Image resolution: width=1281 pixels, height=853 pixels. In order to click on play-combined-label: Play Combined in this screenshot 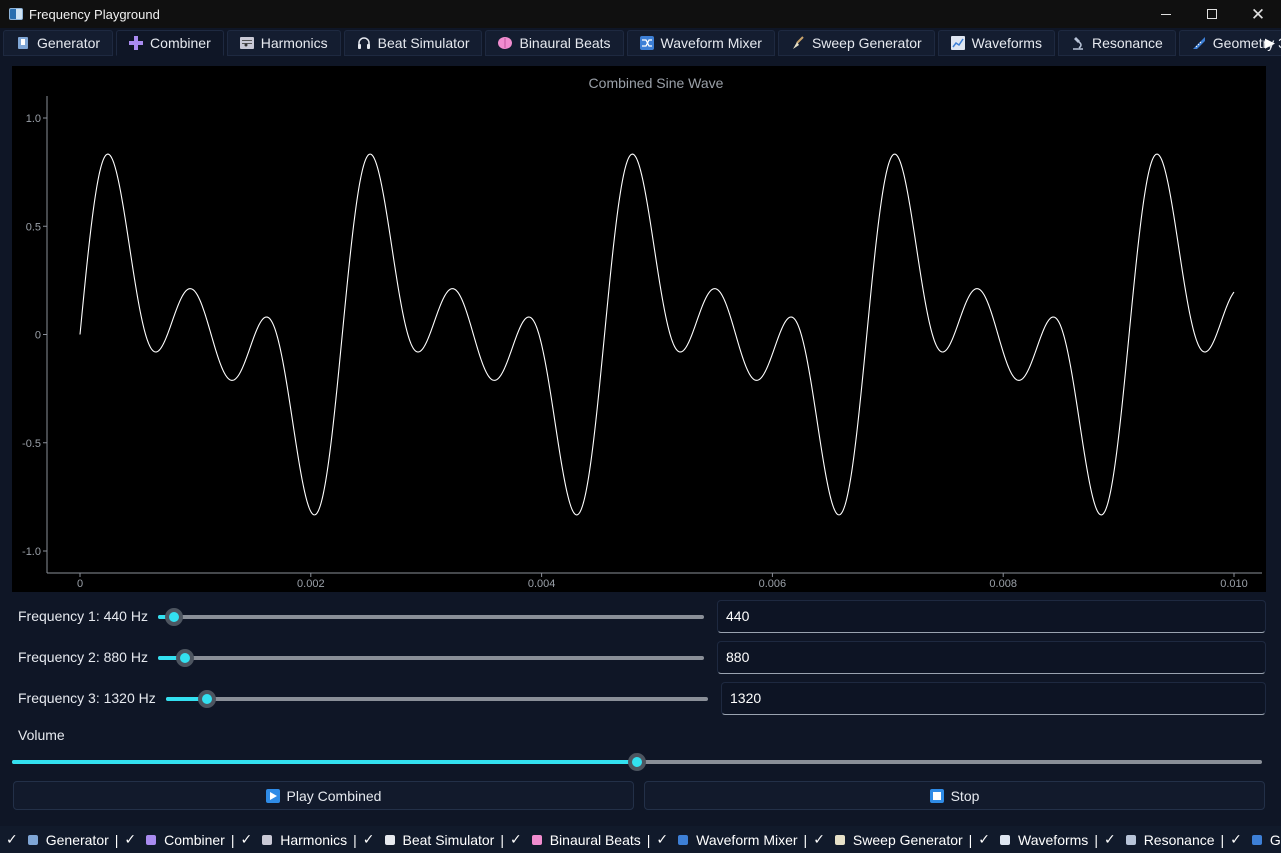, I will do `click(334, 795)`.